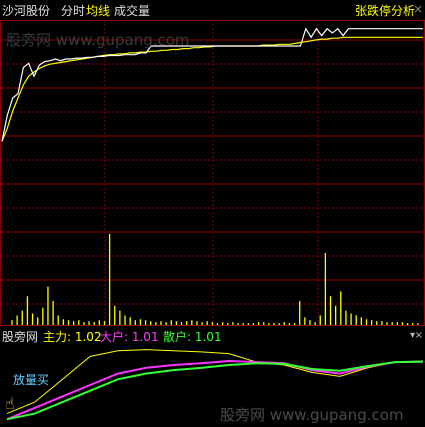 The height and width of the screenshot is (427, 425). What do you see at coordinates (26, 10) in the screenshot?
I see `stock-name: 沙河股份` at bounding box center [26, 10].